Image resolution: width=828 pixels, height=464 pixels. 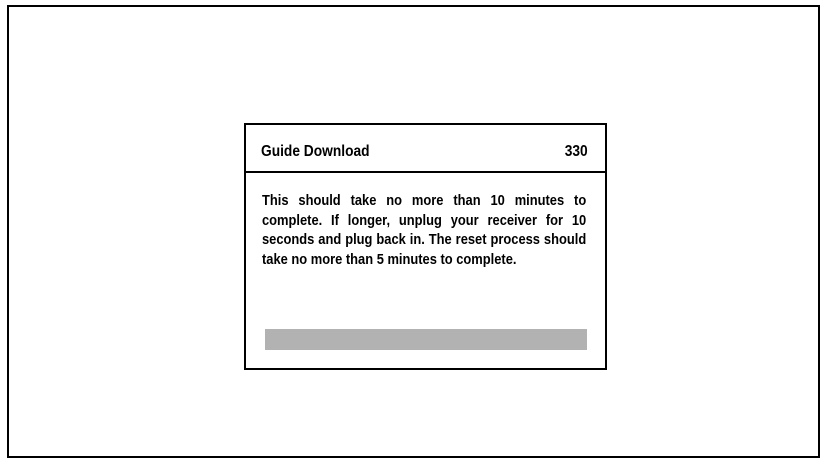 I want to click on progress-fill, so click(x=426, y=339).